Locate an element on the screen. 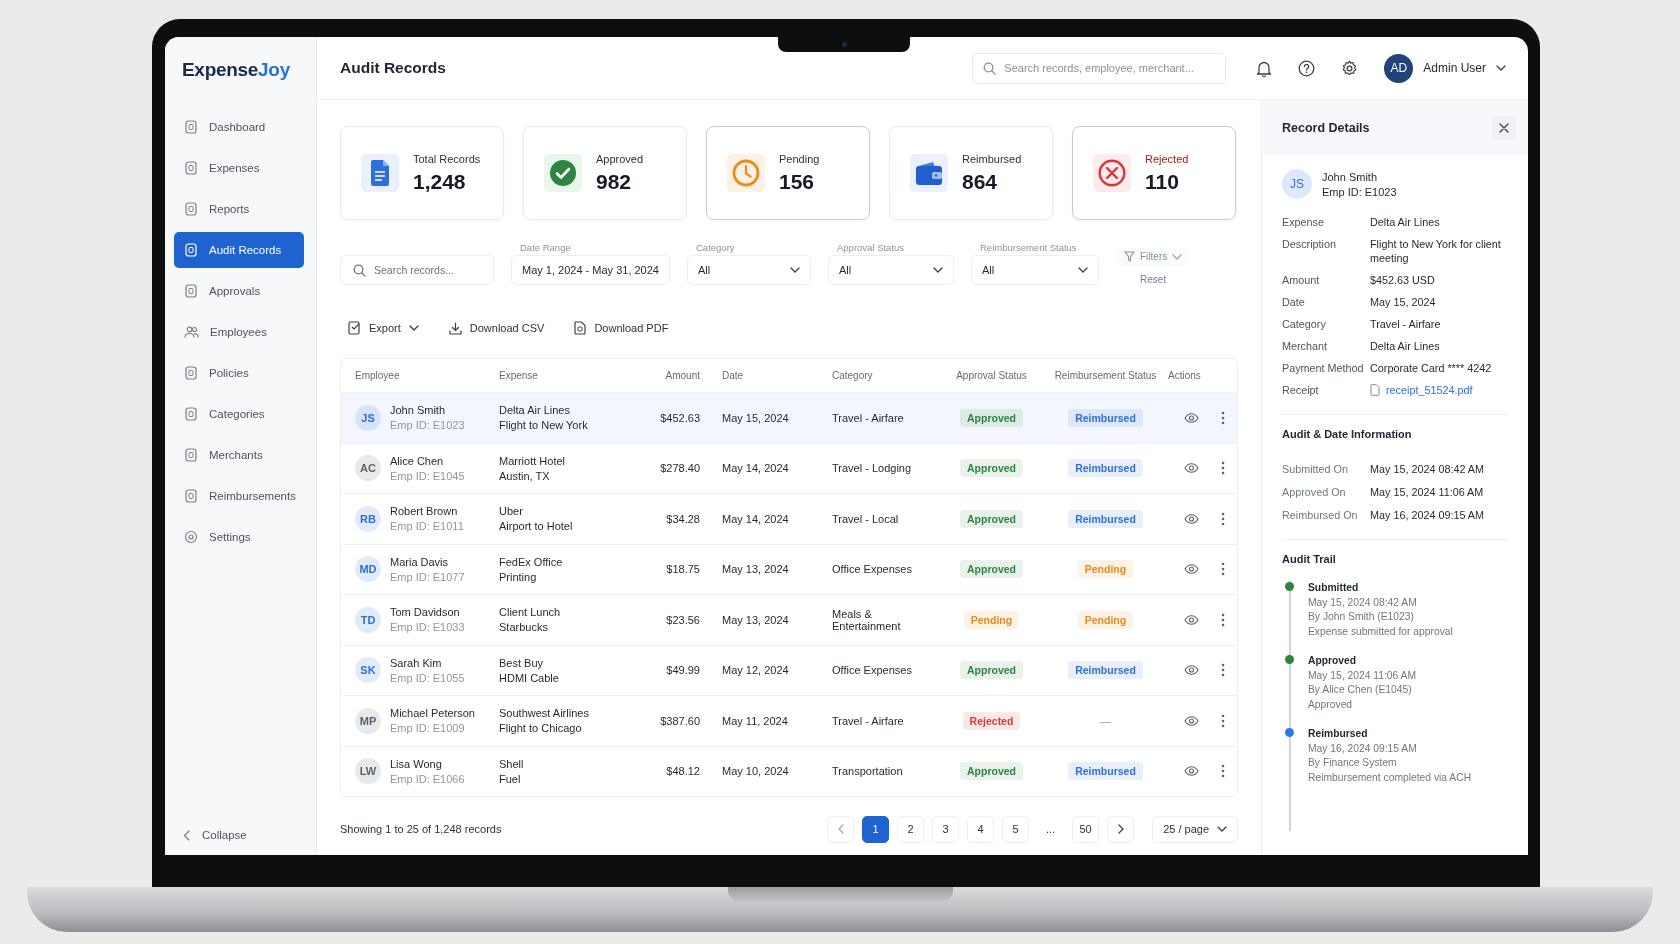 This screenshot has width=1680, height=944. employee-id: Emp ID: E1009 is located at coordinates (427, 728).